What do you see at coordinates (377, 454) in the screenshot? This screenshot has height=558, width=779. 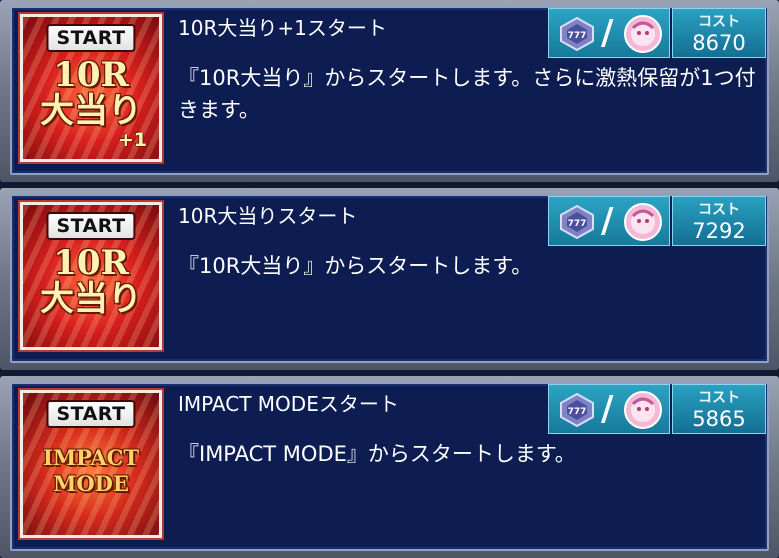 I see `option-description: 『IMPACT MODE』からスタートします。` at bounding box center [377, 454].